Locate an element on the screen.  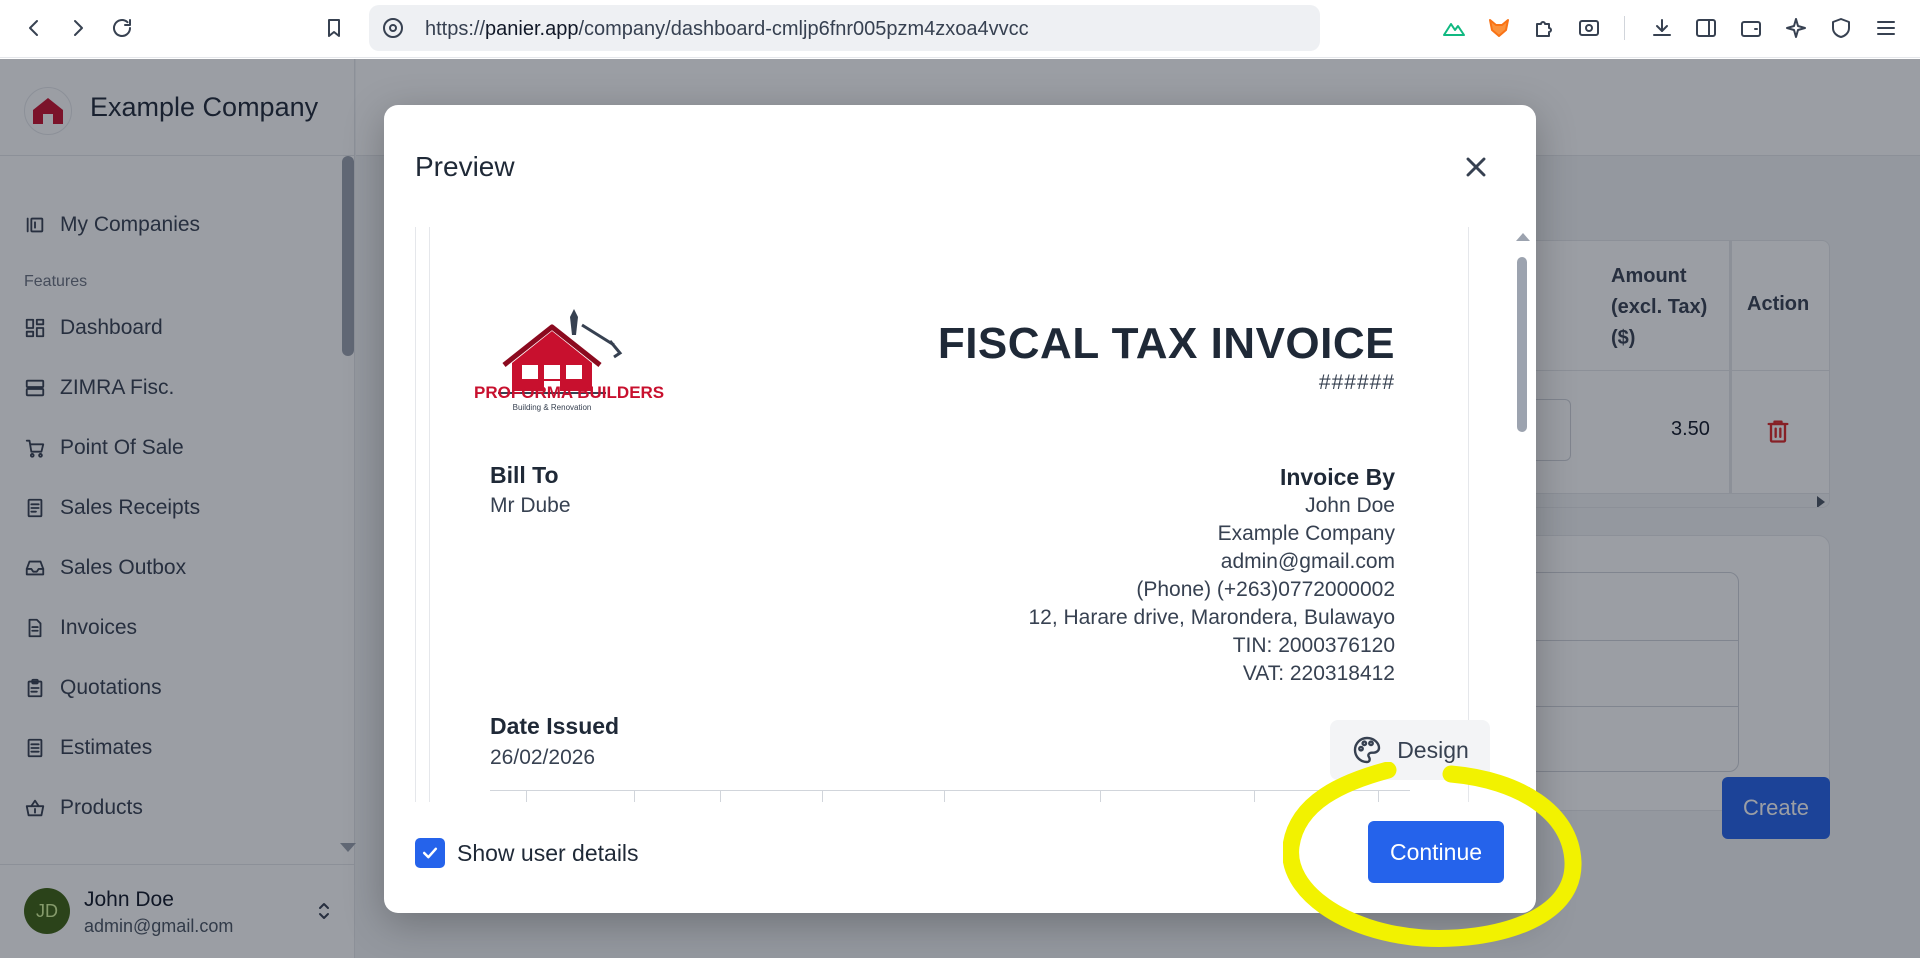
extensions-button is located at coordinates (1544, 28).